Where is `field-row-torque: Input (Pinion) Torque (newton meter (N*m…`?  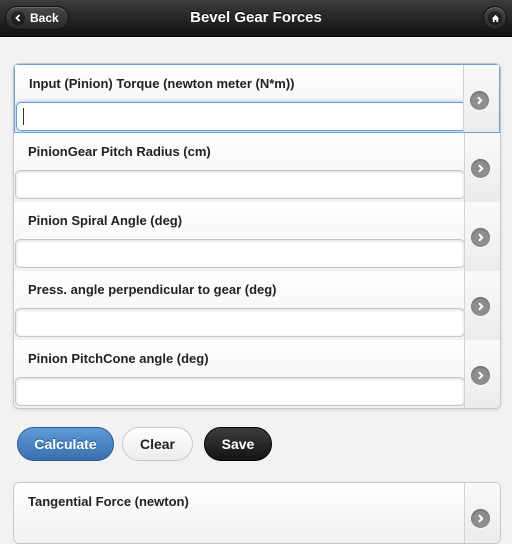 field-row-torque: Input (Pinion) Torque (newton meter (N*m… is located at coordinates (257, 98).